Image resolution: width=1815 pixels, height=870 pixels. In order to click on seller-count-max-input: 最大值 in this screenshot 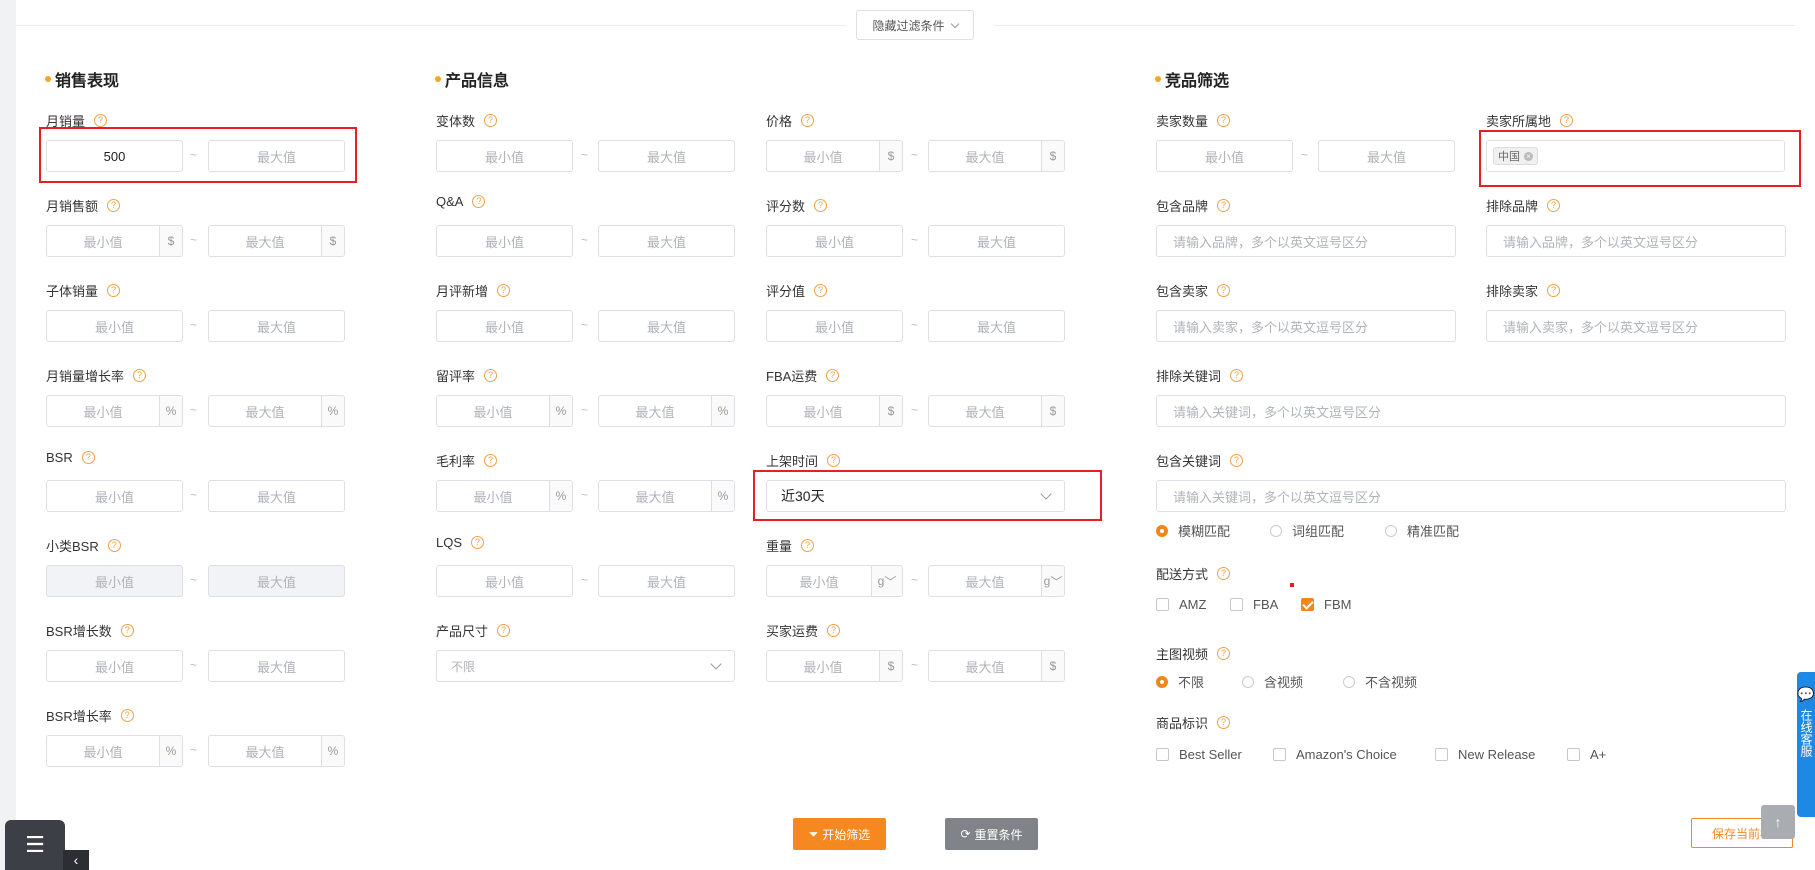, I will do `click(1386, 156)`.